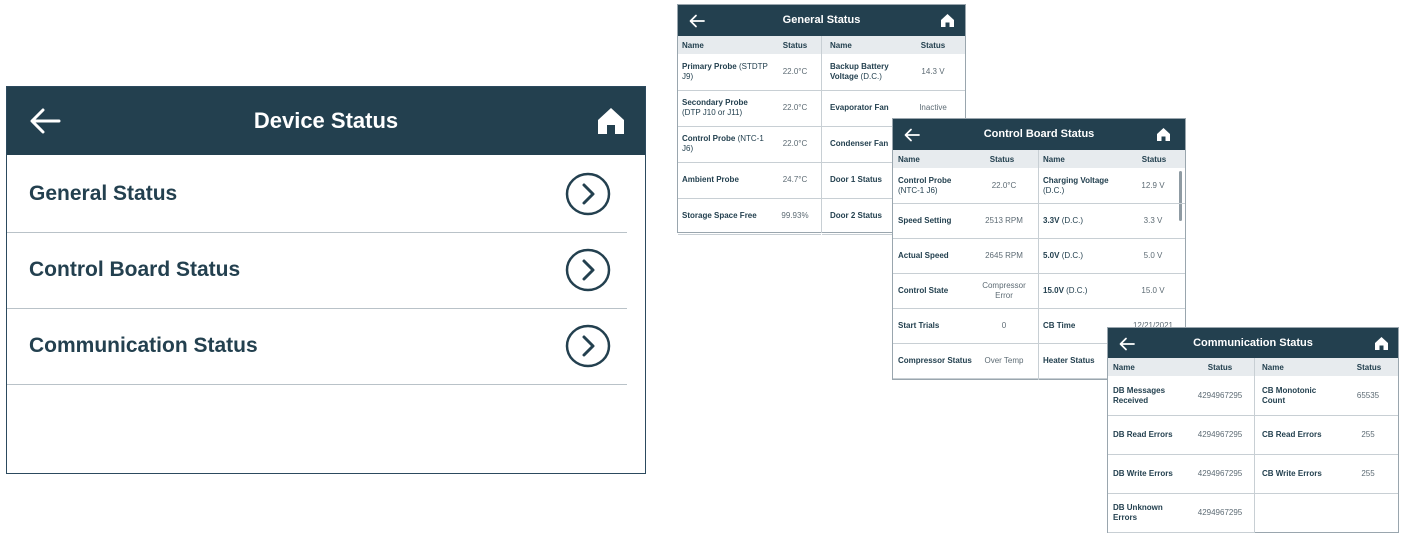  I want to click on row-name-text: Control Probe, so click(709, 138).